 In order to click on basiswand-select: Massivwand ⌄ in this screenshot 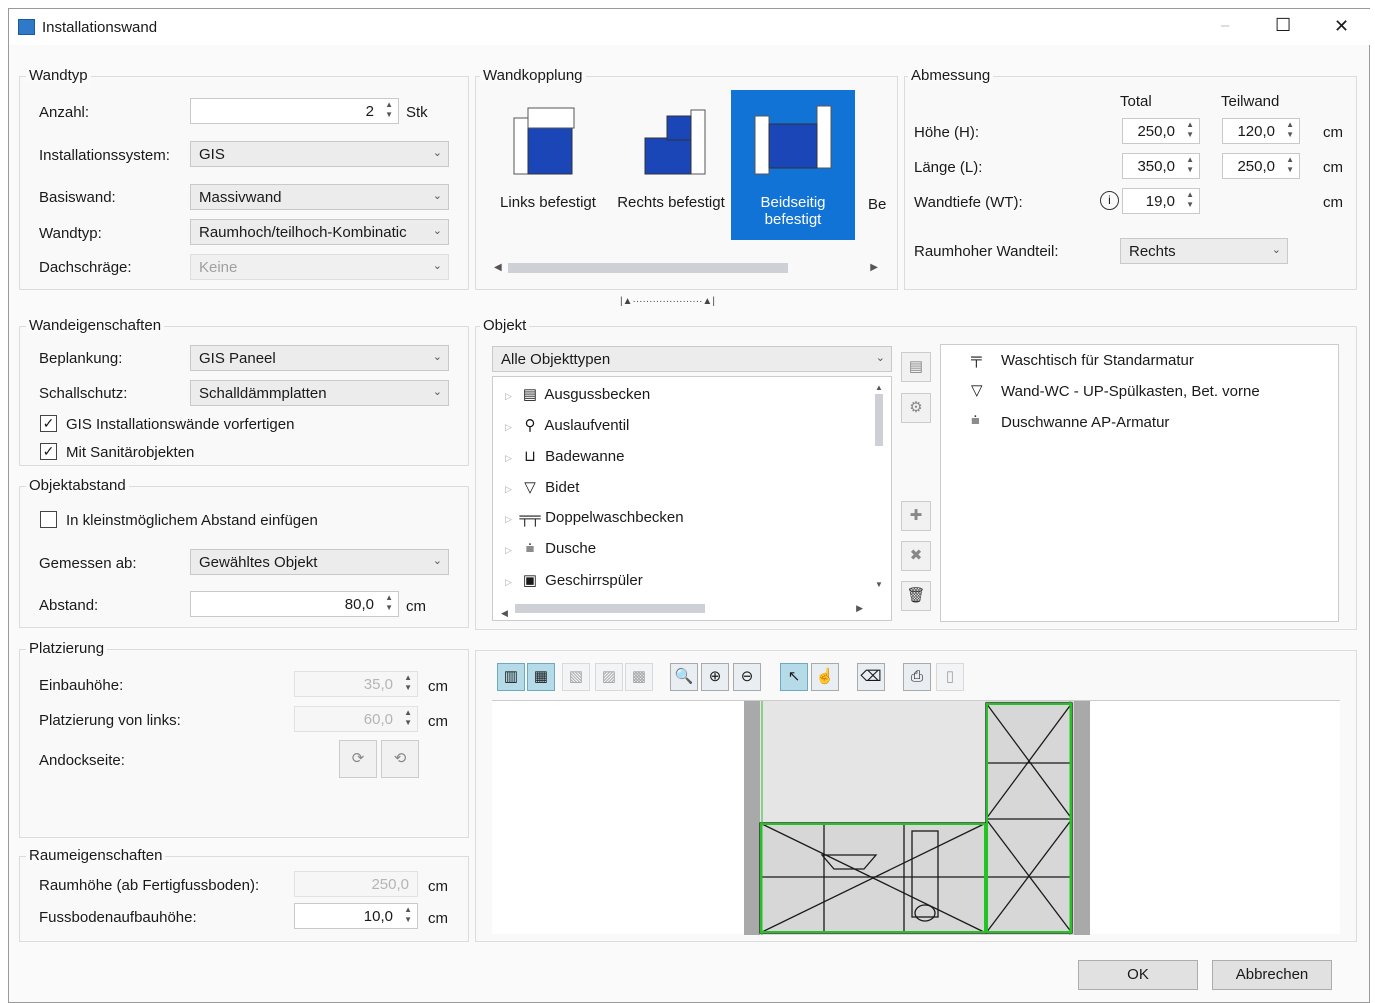, I will do `click(319, 197)`.